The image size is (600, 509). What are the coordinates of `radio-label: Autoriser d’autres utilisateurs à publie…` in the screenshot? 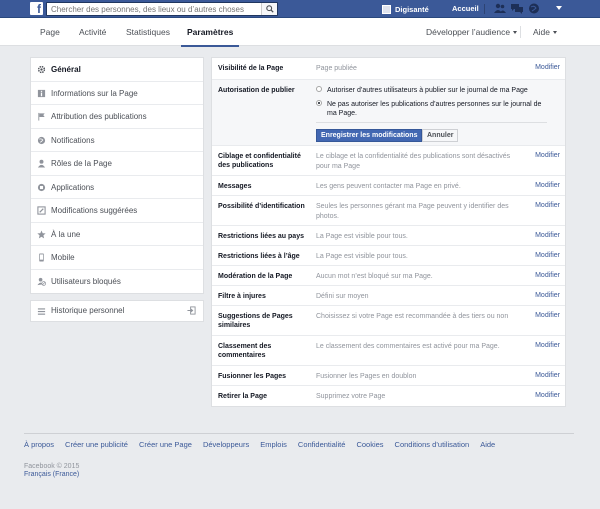 It's located at (427, 90).